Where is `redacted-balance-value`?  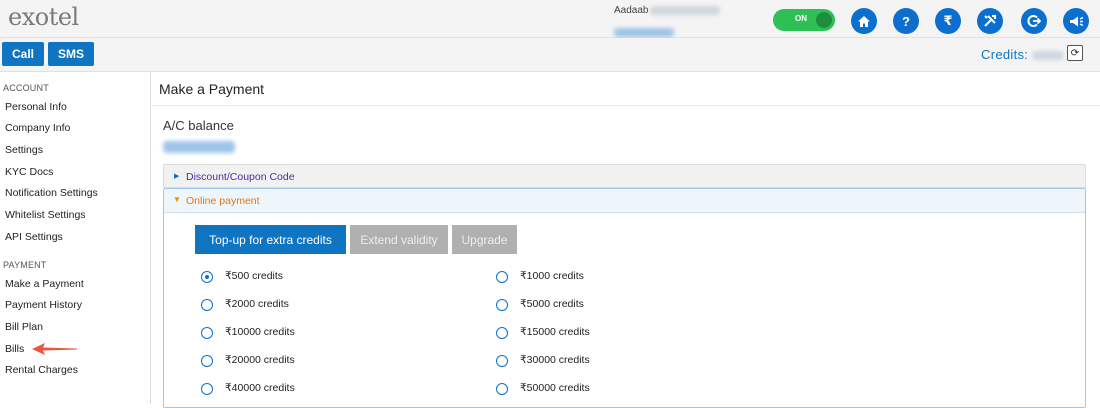 redacted-balance-value is located at coordinates (199, 147).